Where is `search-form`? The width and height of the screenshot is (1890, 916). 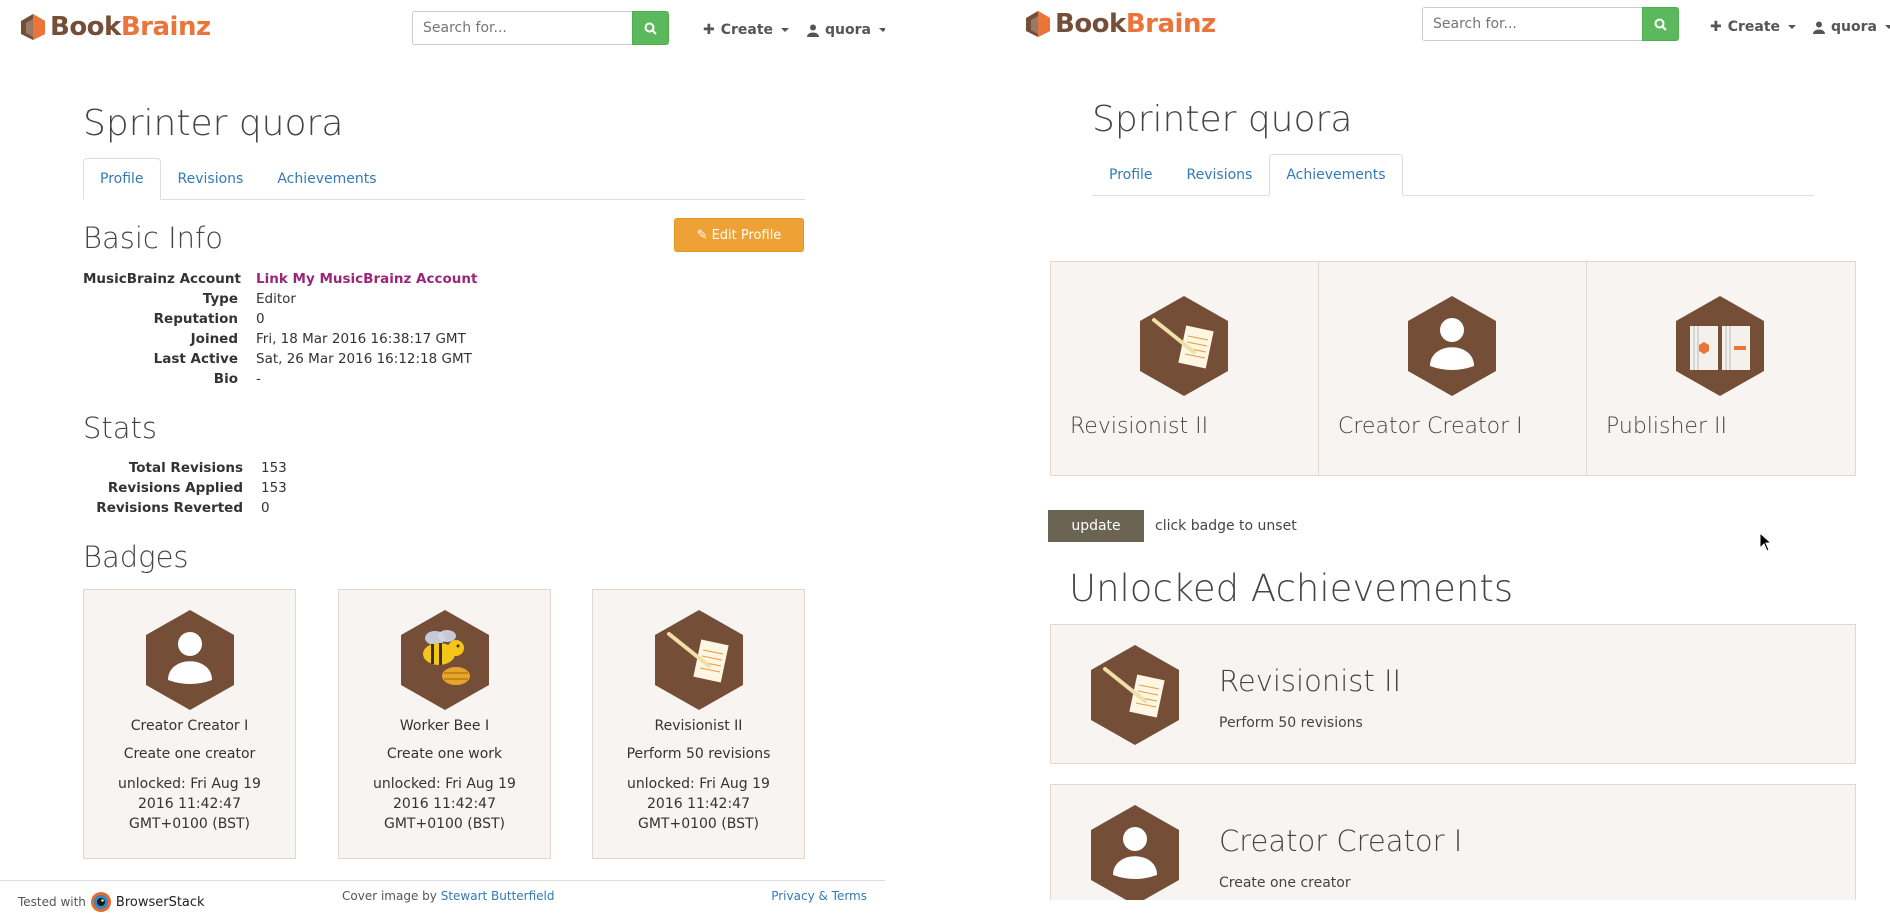 search-form is located at coordinates (540, 28).